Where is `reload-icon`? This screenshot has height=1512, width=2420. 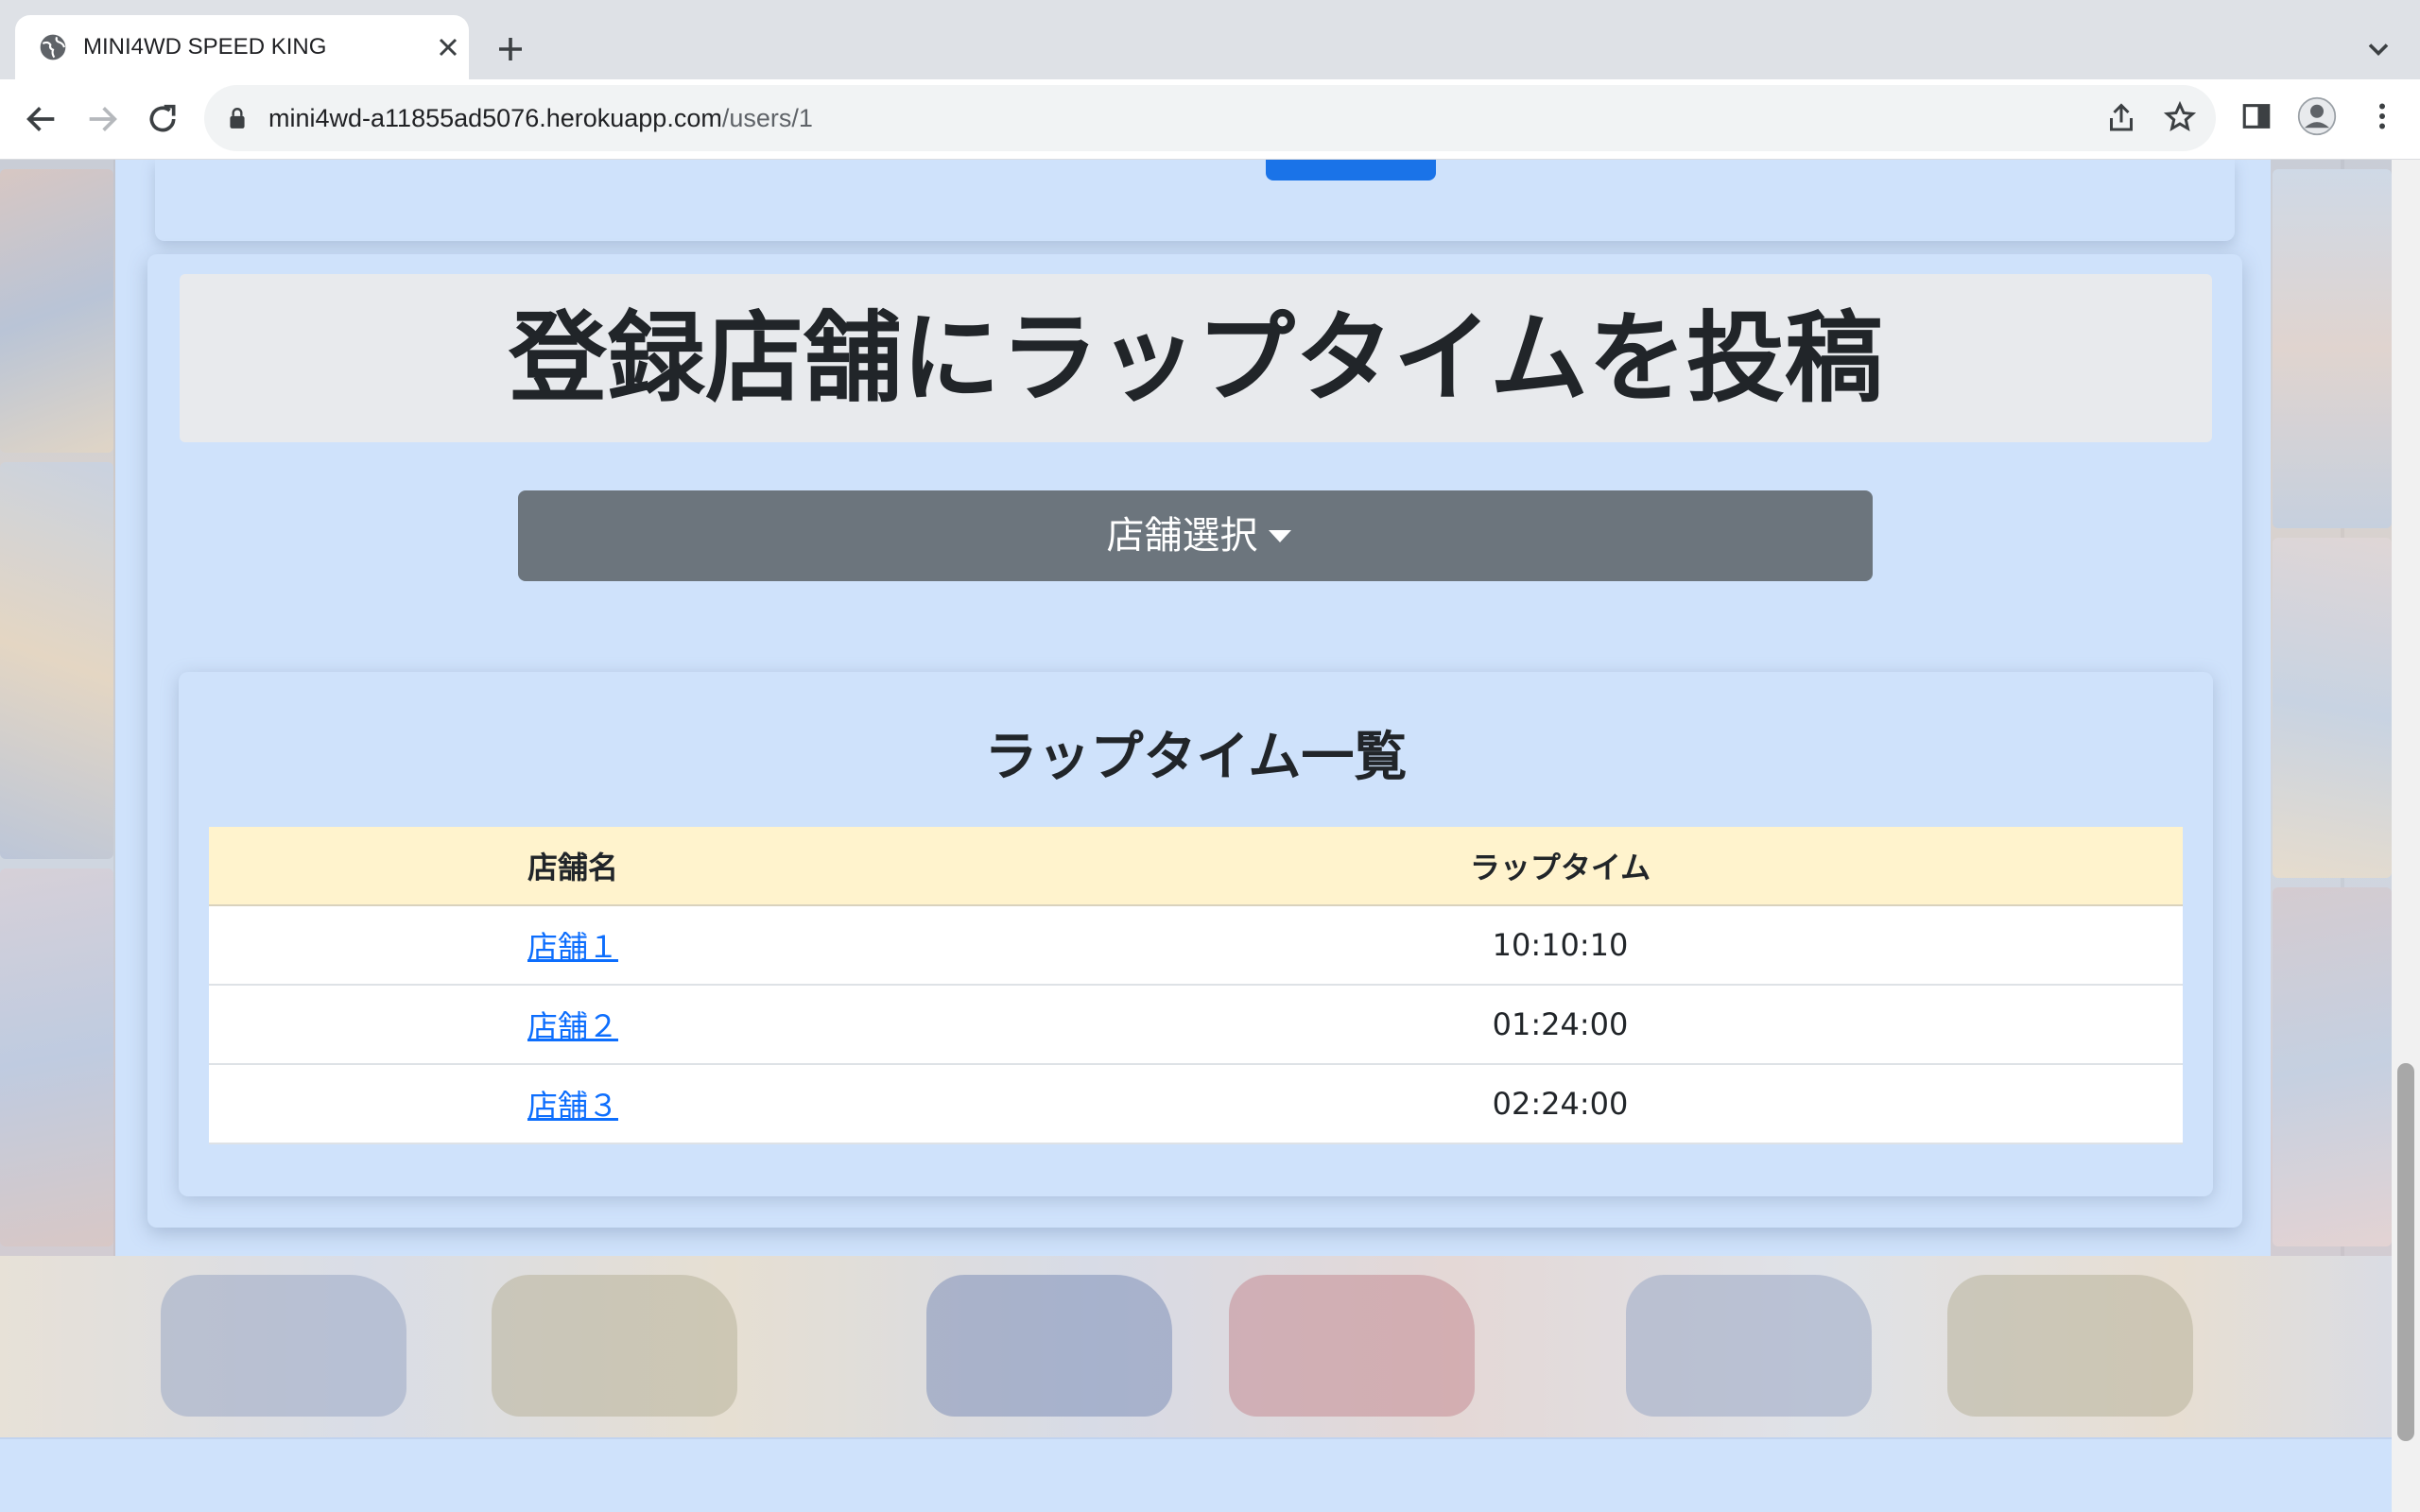
reload-icon is located at coordinates (163, 119).